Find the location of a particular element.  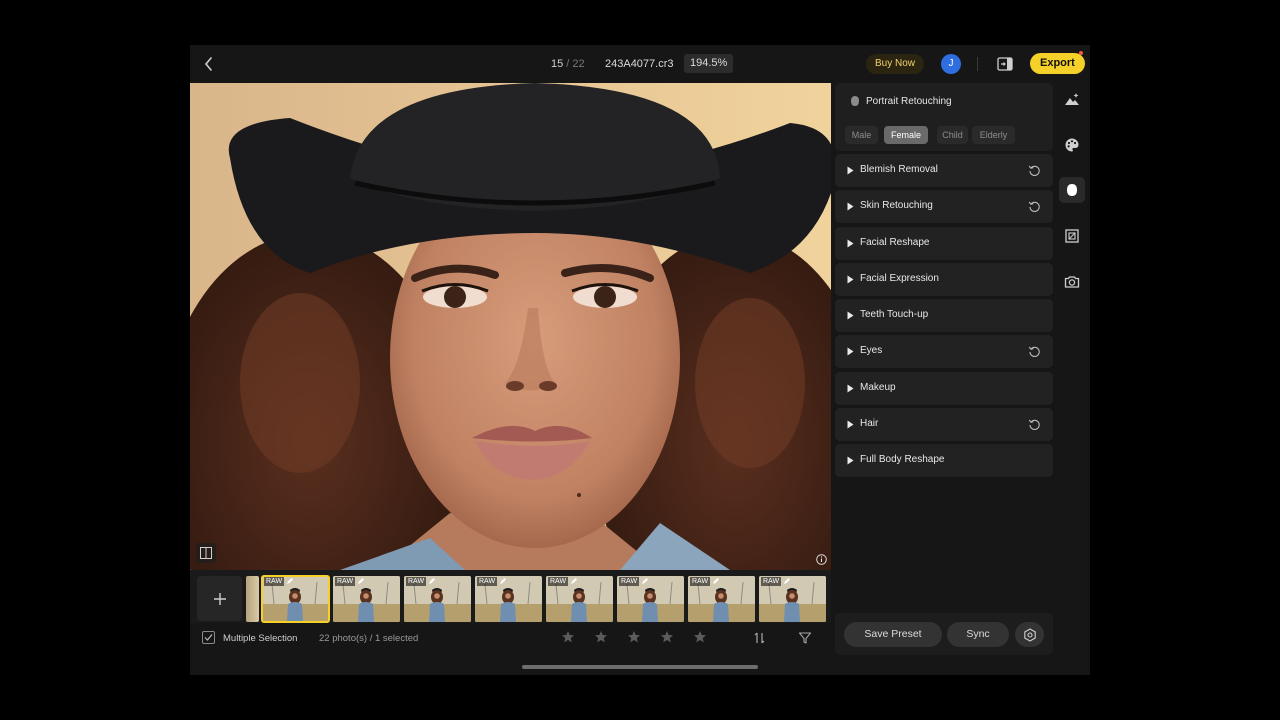

section-facial-reshape: Facial Reshape is located at coordinates (944, 243).